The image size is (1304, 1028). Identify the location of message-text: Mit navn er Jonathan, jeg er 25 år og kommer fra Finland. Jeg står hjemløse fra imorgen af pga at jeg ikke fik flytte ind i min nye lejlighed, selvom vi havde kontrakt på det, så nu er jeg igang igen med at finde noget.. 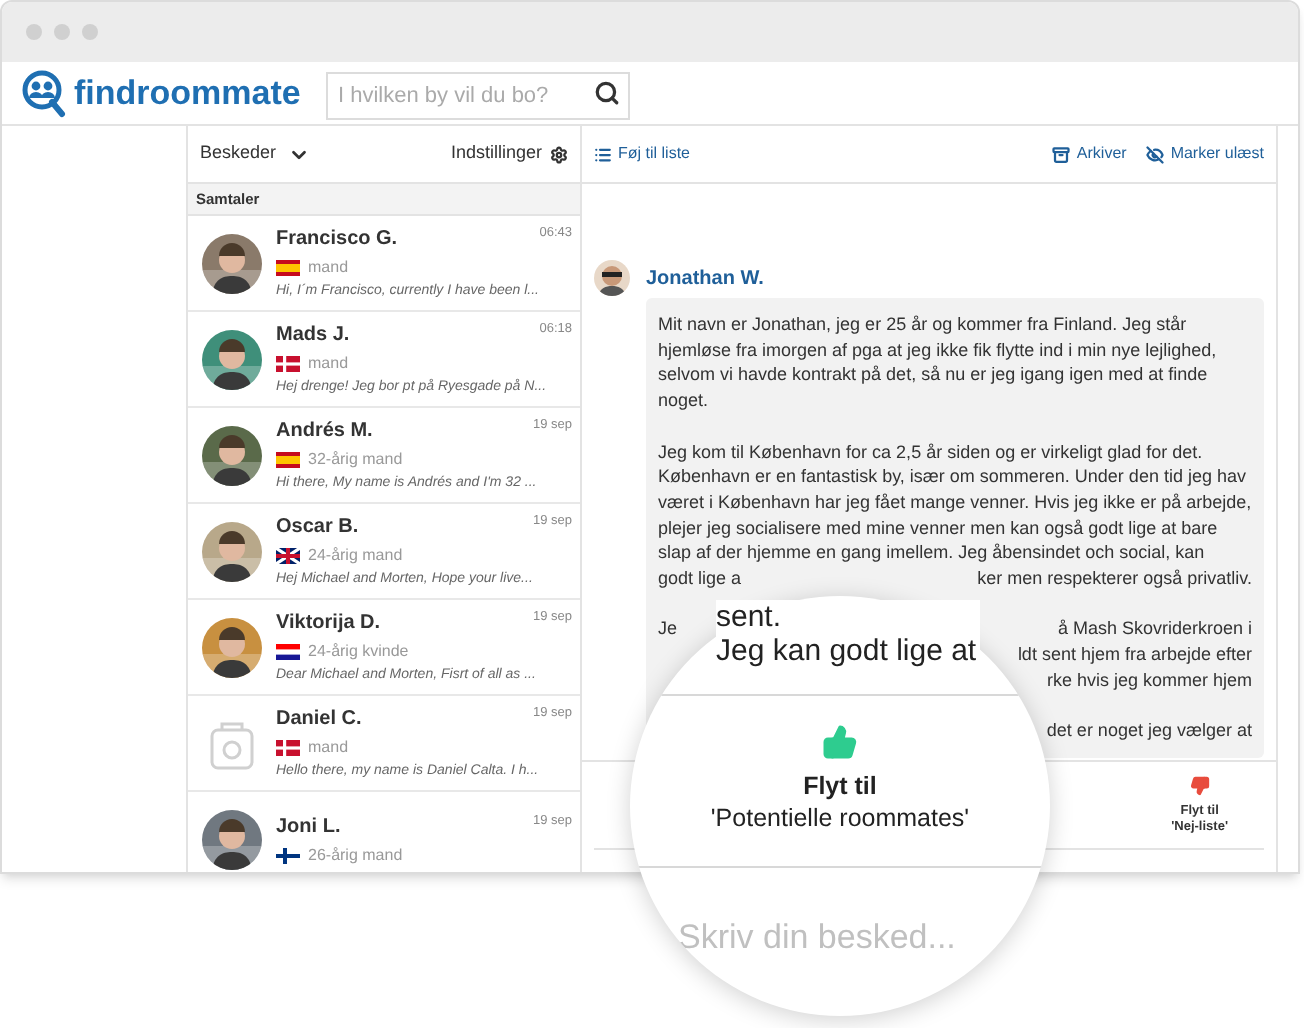
(938, 363).